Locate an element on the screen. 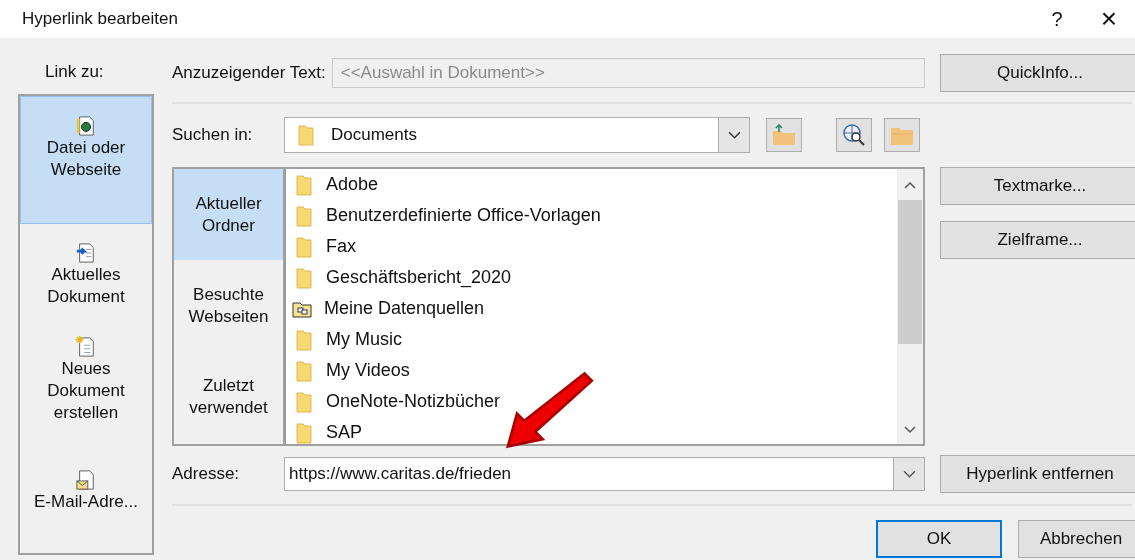  browse-nav-item: Zuletzt verwendet is located at coordinates (228, 396).